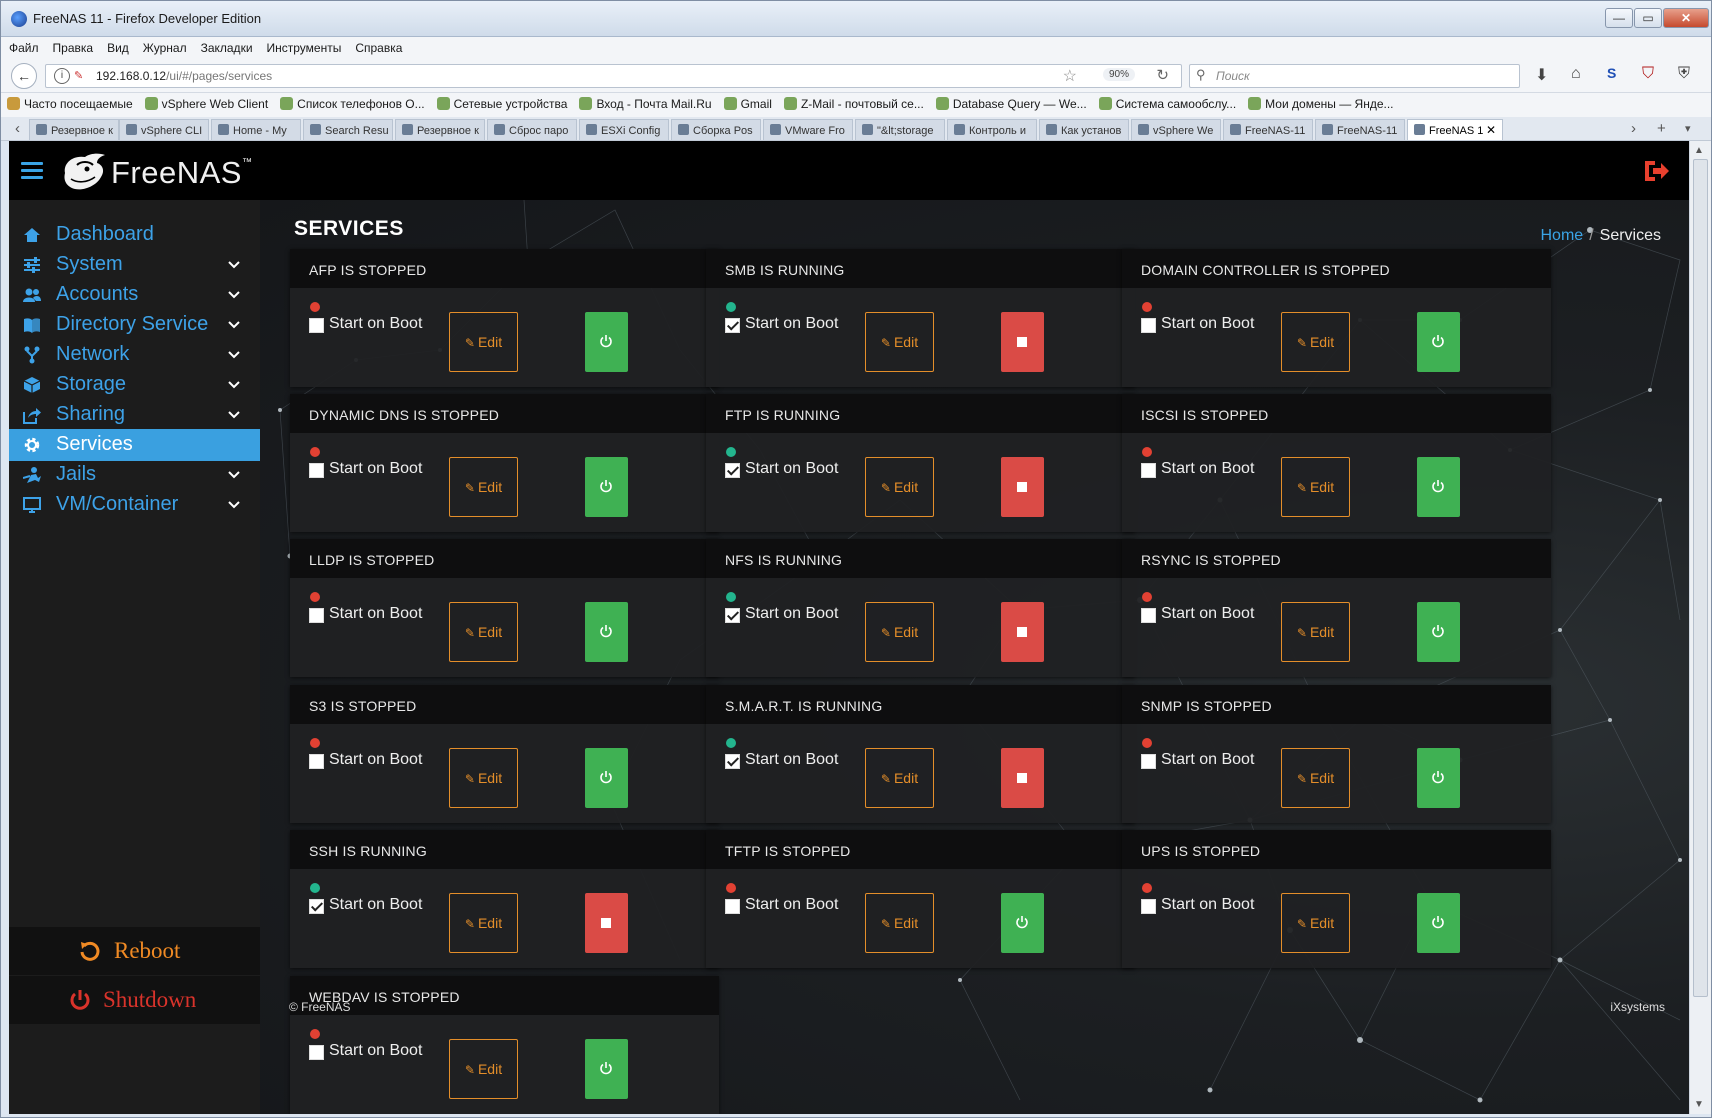  Describe the element at coordinates (1162, 75) in the screenshot. I see `reload-icon: ↻` at that location.